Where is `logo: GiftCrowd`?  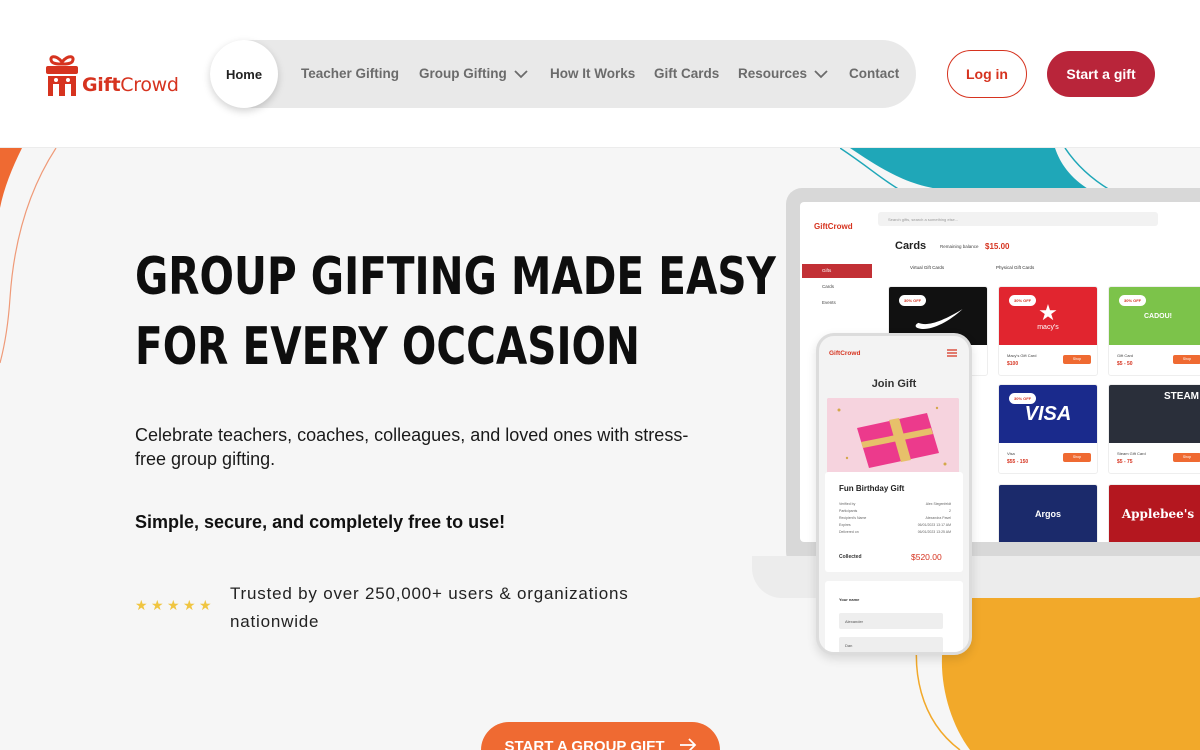
logo: GiftCrowd is located at coordinates (111, 74).